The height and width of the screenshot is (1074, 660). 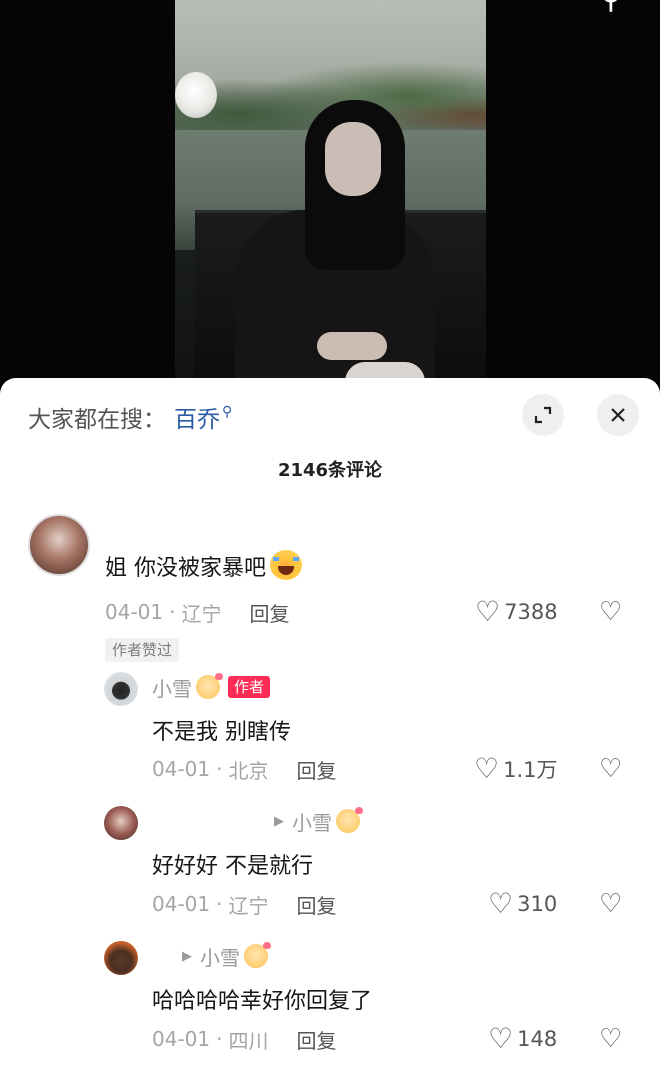 What do you see at coordinates (134, 612) in the screenshot?
I see `comment-date: 04-01` at bounding box center [134, 612].